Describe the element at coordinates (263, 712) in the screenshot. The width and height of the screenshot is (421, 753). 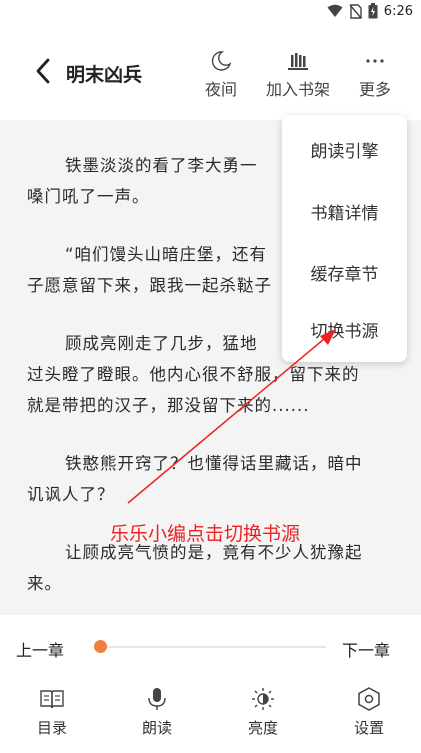
I see `brightness-button: 亮度` at that location.